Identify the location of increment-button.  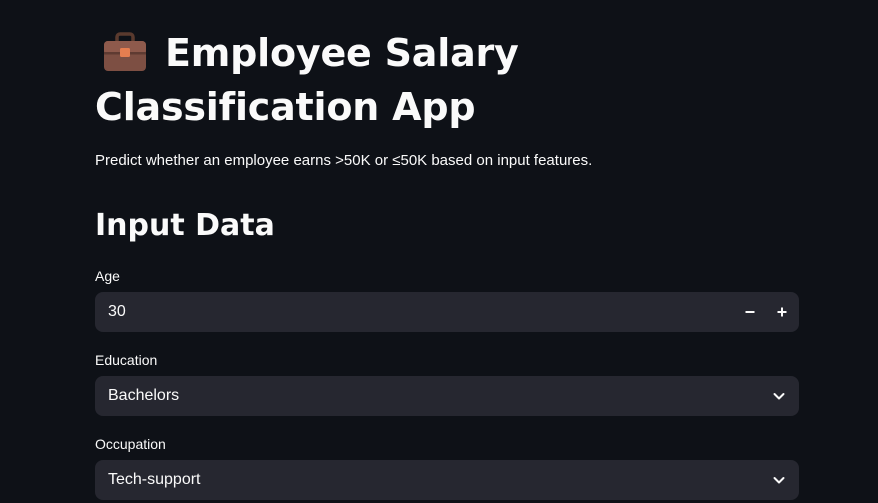
(782, 312).